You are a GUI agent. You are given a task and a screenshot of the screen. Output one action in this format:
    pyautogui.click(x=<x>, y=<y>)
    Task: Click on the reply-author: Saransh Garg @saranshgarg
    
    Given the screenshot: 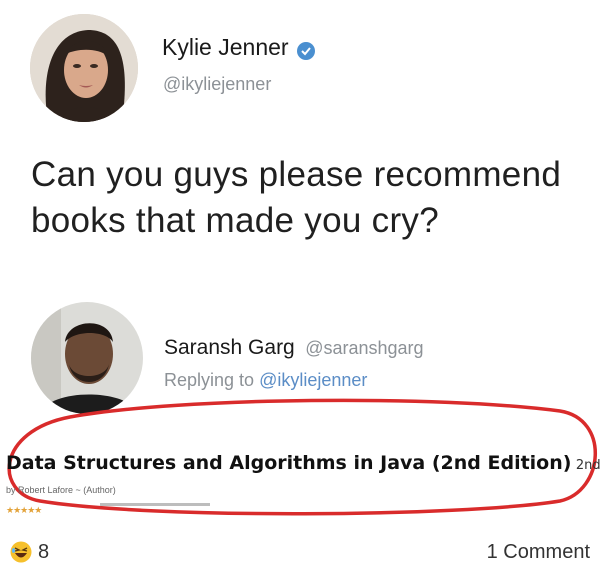 What is the action you would take?
    pyautogui.click(x=294, y=348)
    